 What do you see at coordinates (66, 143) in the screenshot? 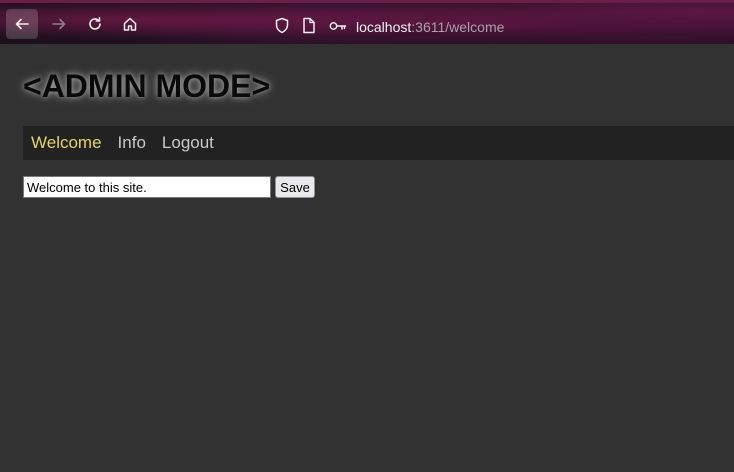
I see `nav-link-welcome: Welcome` at bounding box center [66, 143].